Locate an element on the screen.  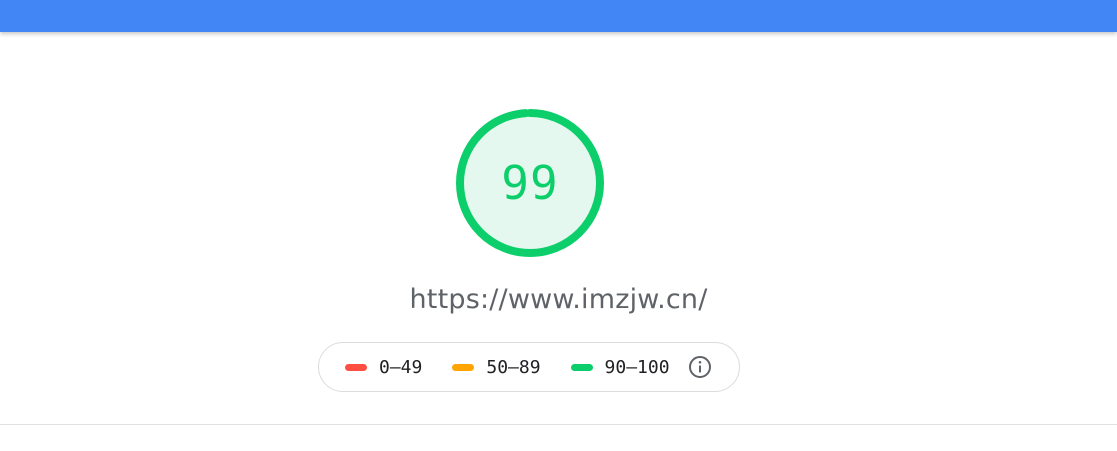
legend-label-fail: 0–49 is located at coordinates (401, 367).